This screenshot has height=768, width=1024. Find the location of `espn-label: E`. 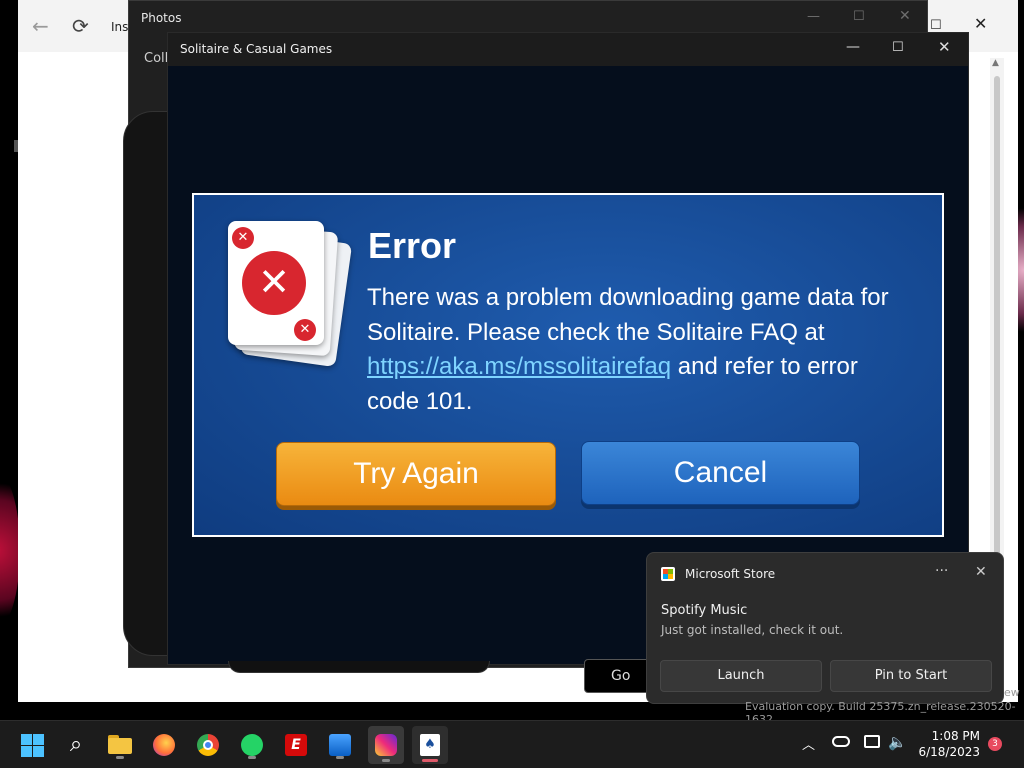

espn-label: E is located at coordinates (296, 745).